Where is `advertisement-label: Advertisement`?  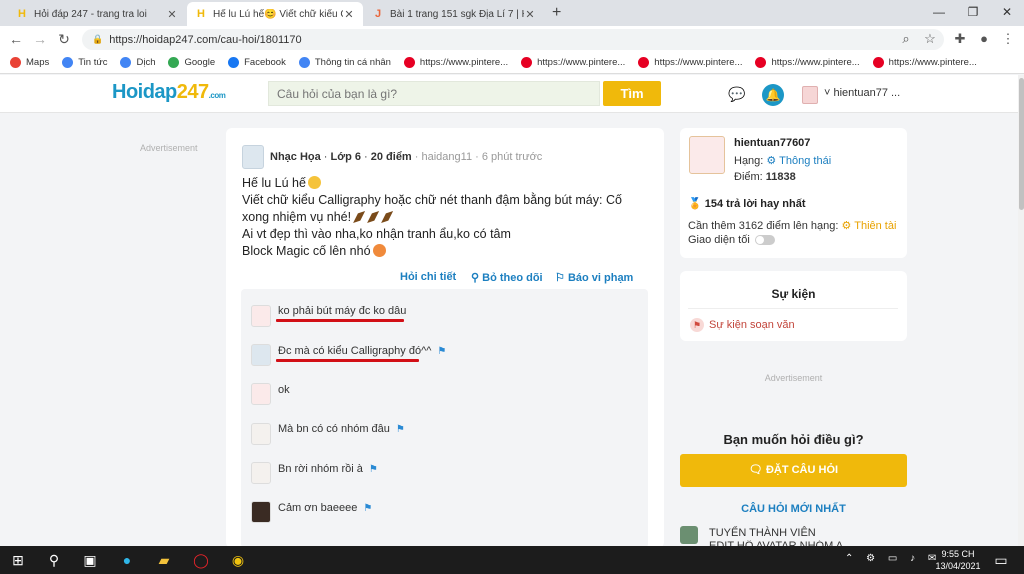 advertisement-label: Advertisement is located at coordinates (793, 378).